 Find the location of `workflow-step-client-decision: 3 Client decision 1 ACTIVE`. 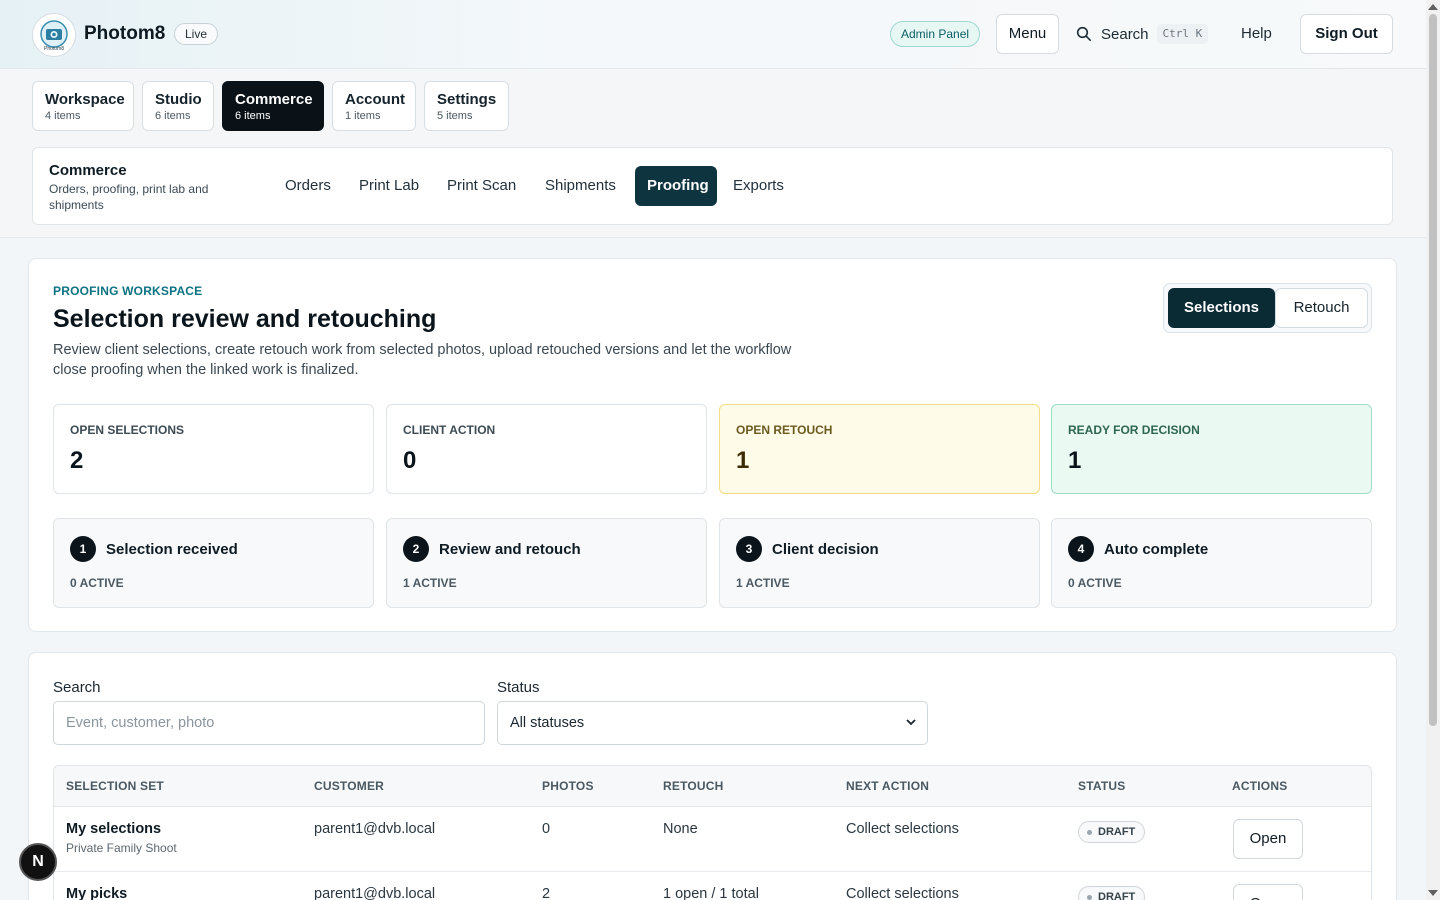

workflow-step-client-decision: 3 Client decision 1 ACTIVE is located at coordinates (879, 563).